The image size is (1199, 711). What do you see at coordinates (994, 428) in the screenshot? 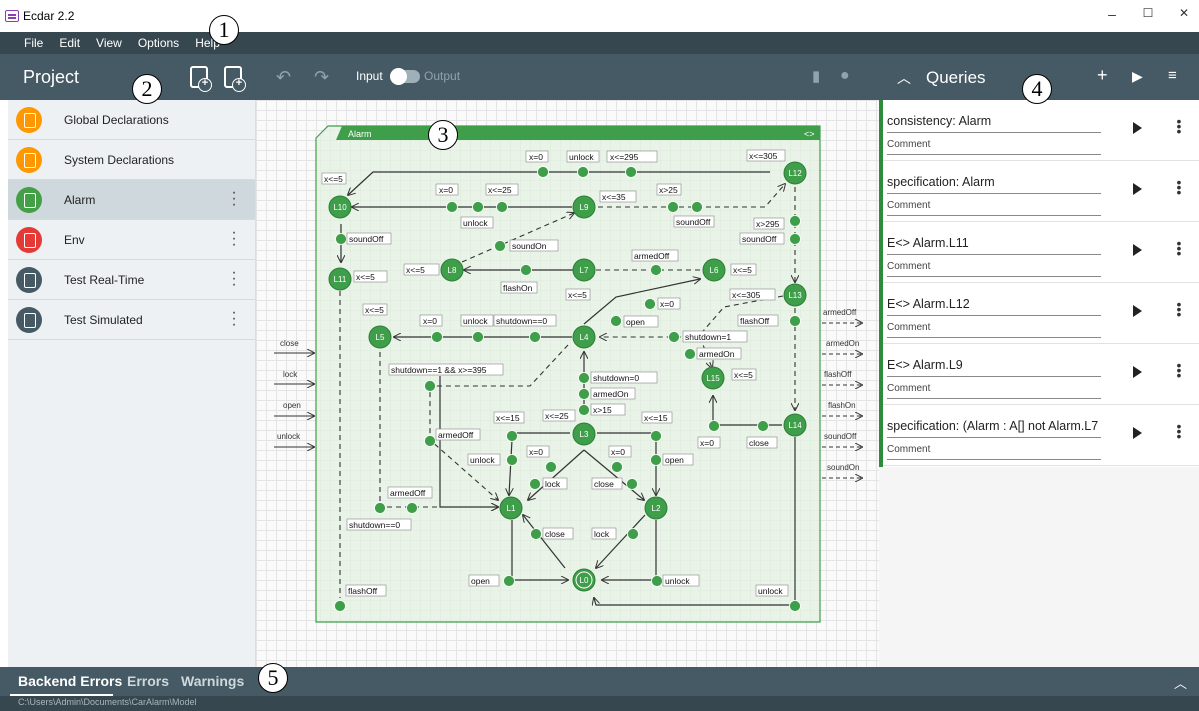
I see `query-field: specification: (Alarm : A[] not Alarm.L7` at bounding box center [994, 428].